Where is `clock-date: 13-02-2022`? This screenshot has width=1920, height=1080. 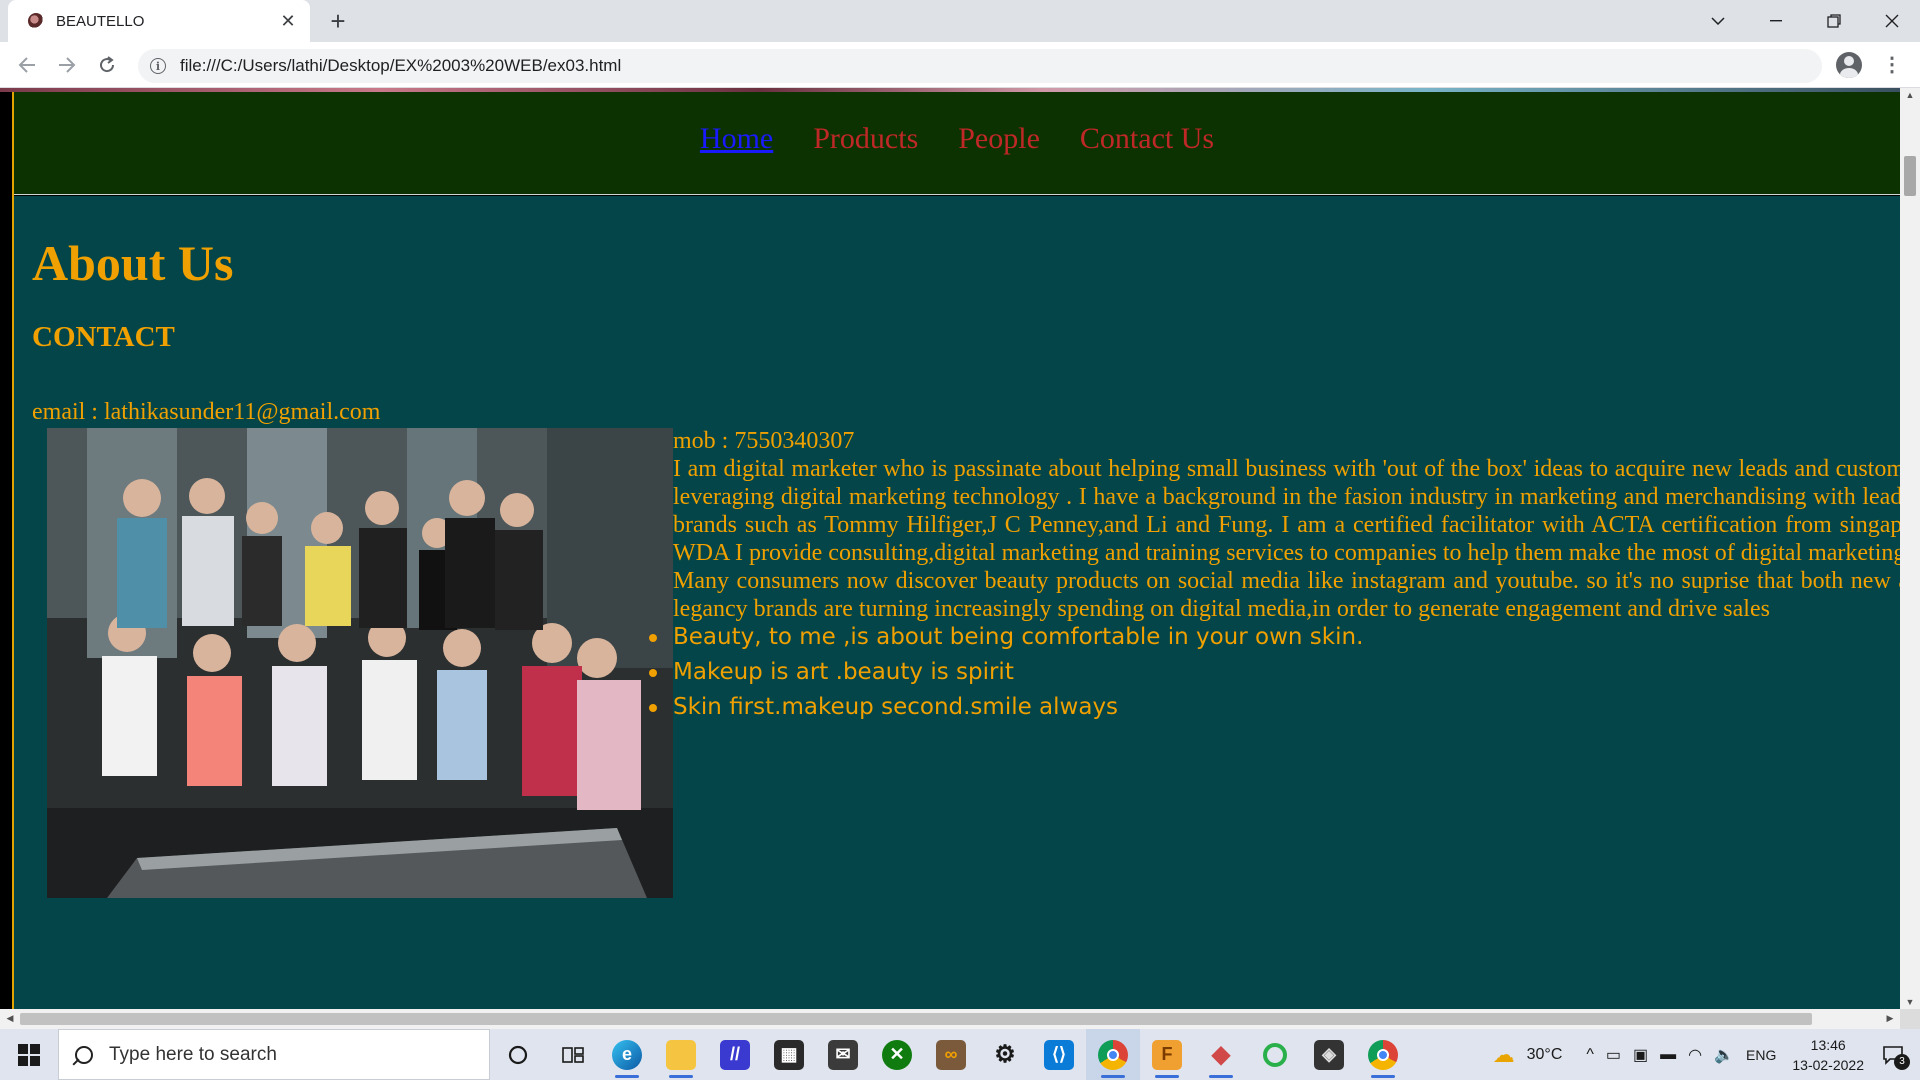 clock-date: 13-02-2022 is located at coordinates (1828, 1064).